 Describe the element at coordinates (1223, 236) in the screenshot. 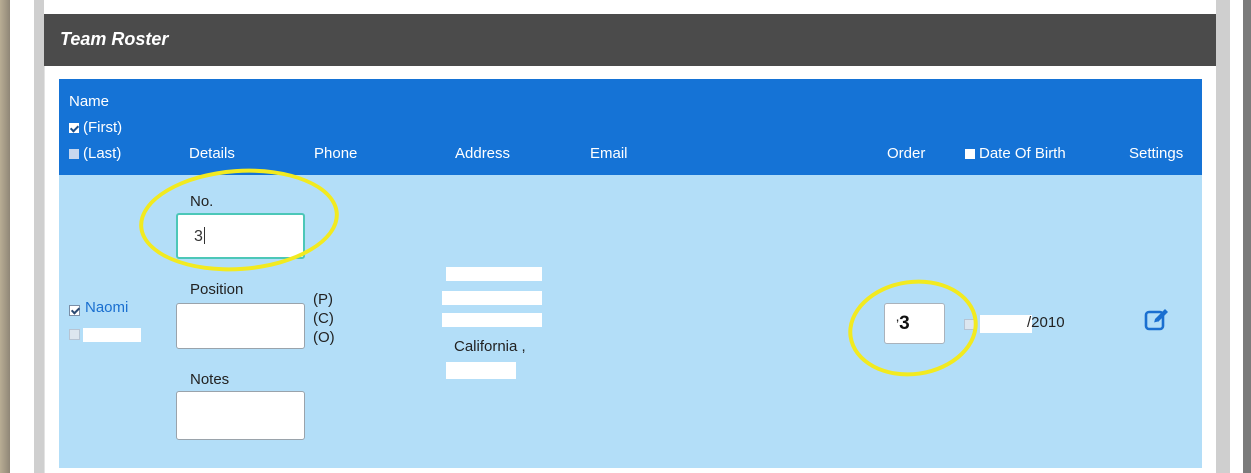

I see `frame-border-right` at that location.